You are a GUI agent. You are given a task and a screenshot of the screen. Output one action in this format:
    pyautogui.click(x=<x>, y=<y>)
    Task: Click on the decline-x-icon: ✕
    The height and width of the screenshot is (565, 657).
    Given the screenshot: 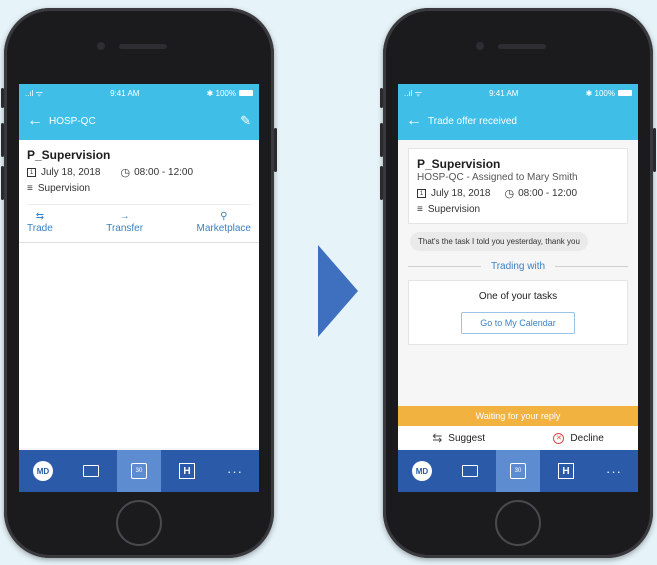 What is the action you would take?
    pyautogui.click(x=559, y=438)
    